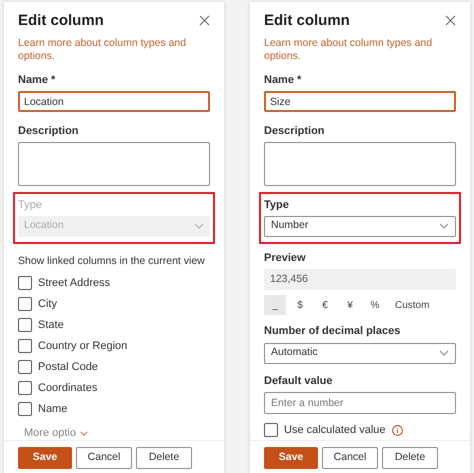  What do you see at coordinates (74, 283) in the screenshot?
I see `checkbox-label: Street Address` at bounding box center [74, 283].